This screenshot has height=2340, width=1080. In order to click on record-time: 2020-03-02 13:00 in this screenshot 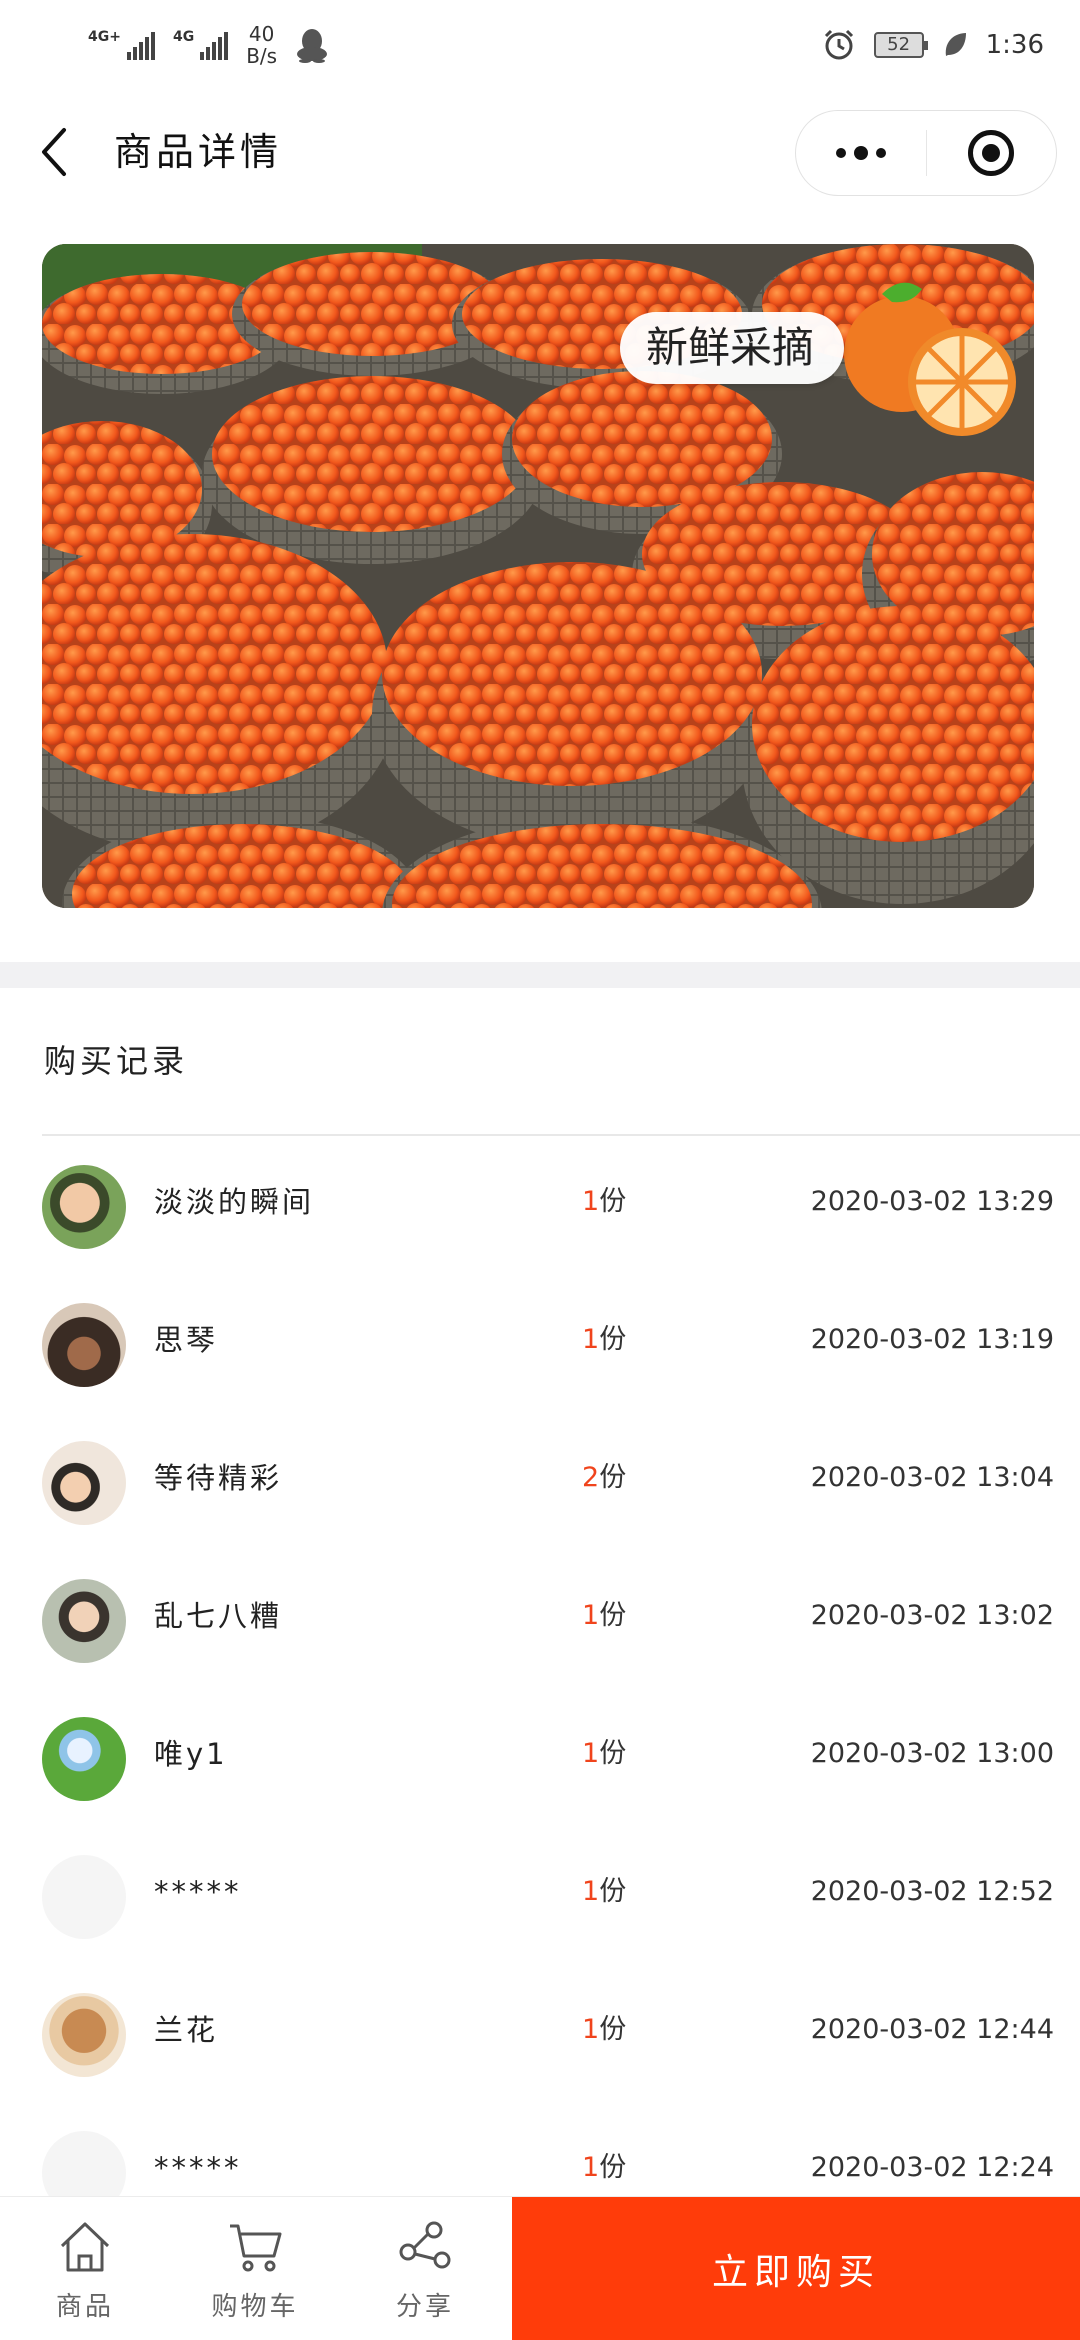, I will do `click(932, 1753)`.